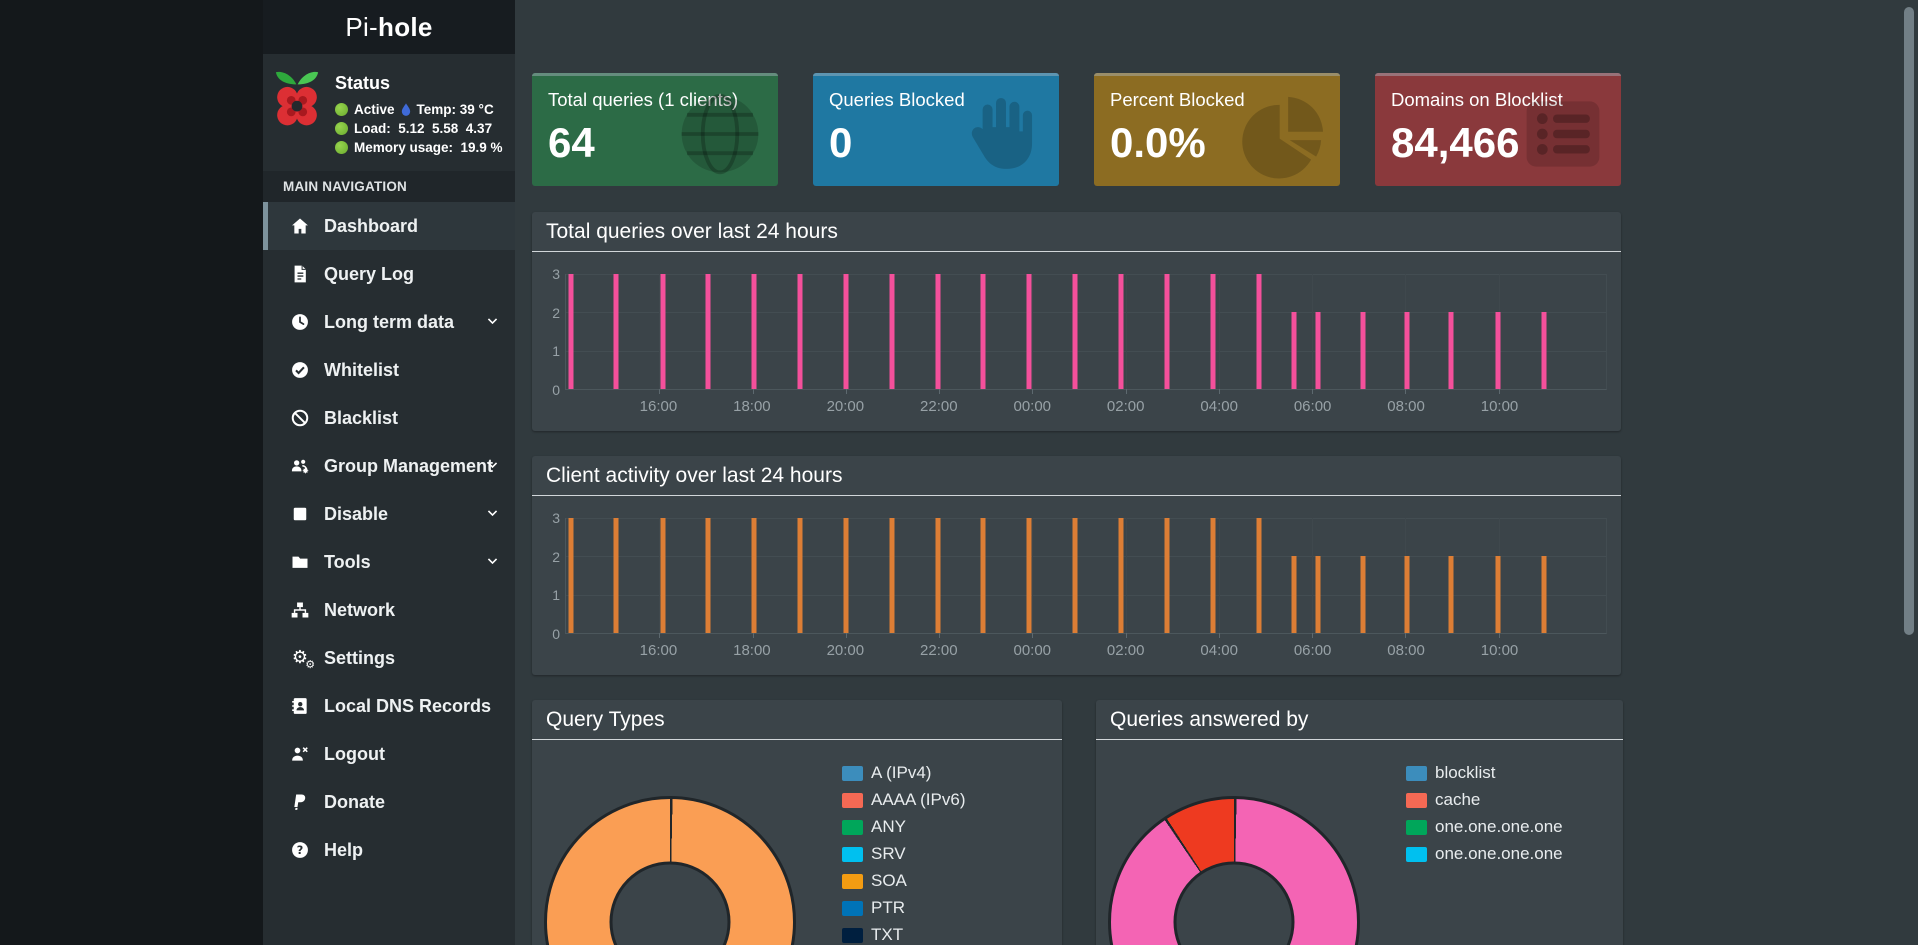  I want to click on panel-header: Query Types, so click(797, 720).